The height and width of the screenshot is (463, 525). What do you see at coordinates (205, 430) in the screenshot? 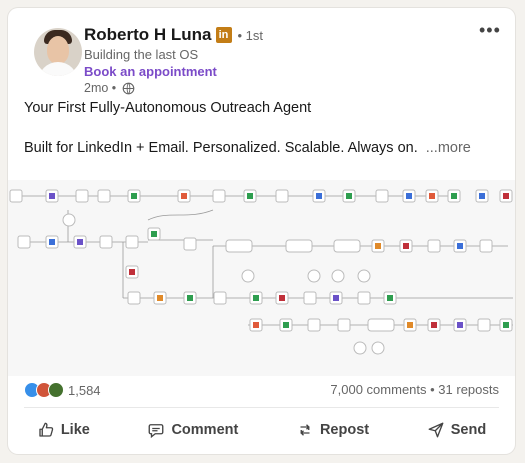
I see `comment-label: Comment` at bounding box center [205, 430].